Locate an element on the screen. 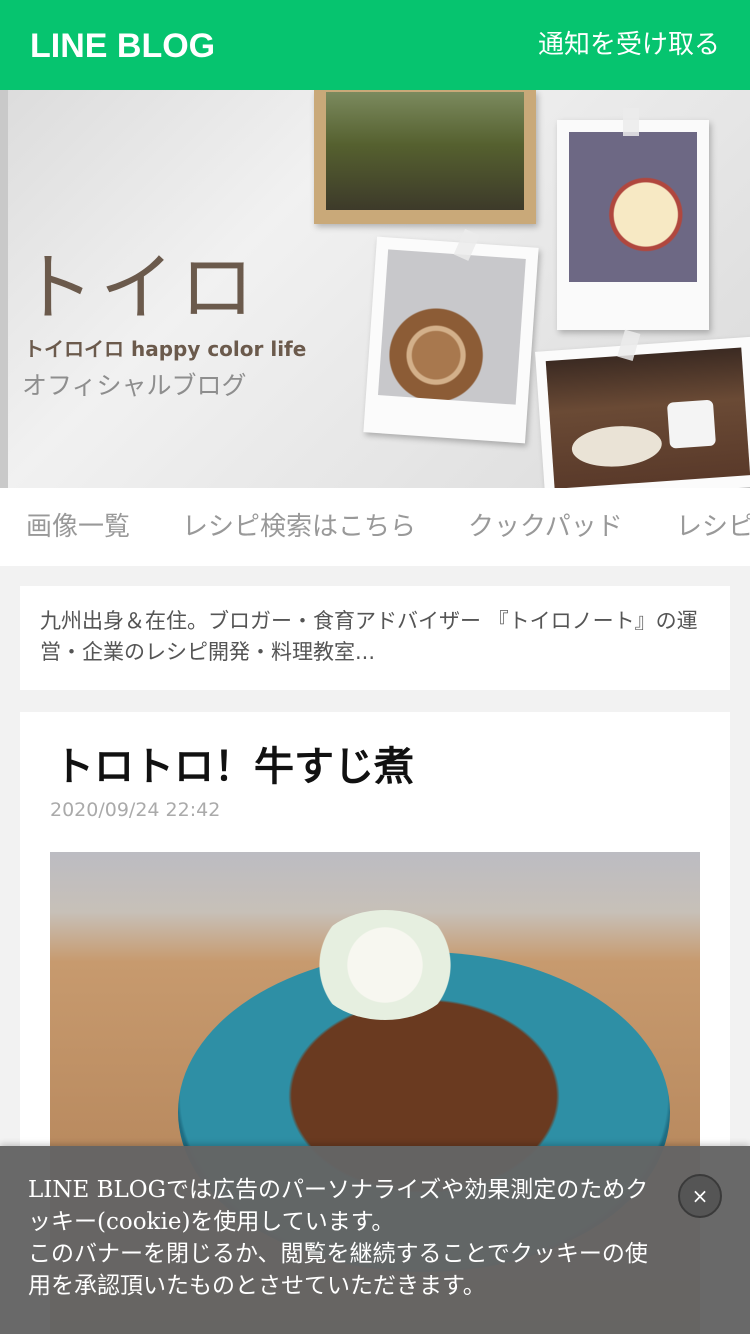  tab-recipe: レシピ is located at coordinates (713, 527).